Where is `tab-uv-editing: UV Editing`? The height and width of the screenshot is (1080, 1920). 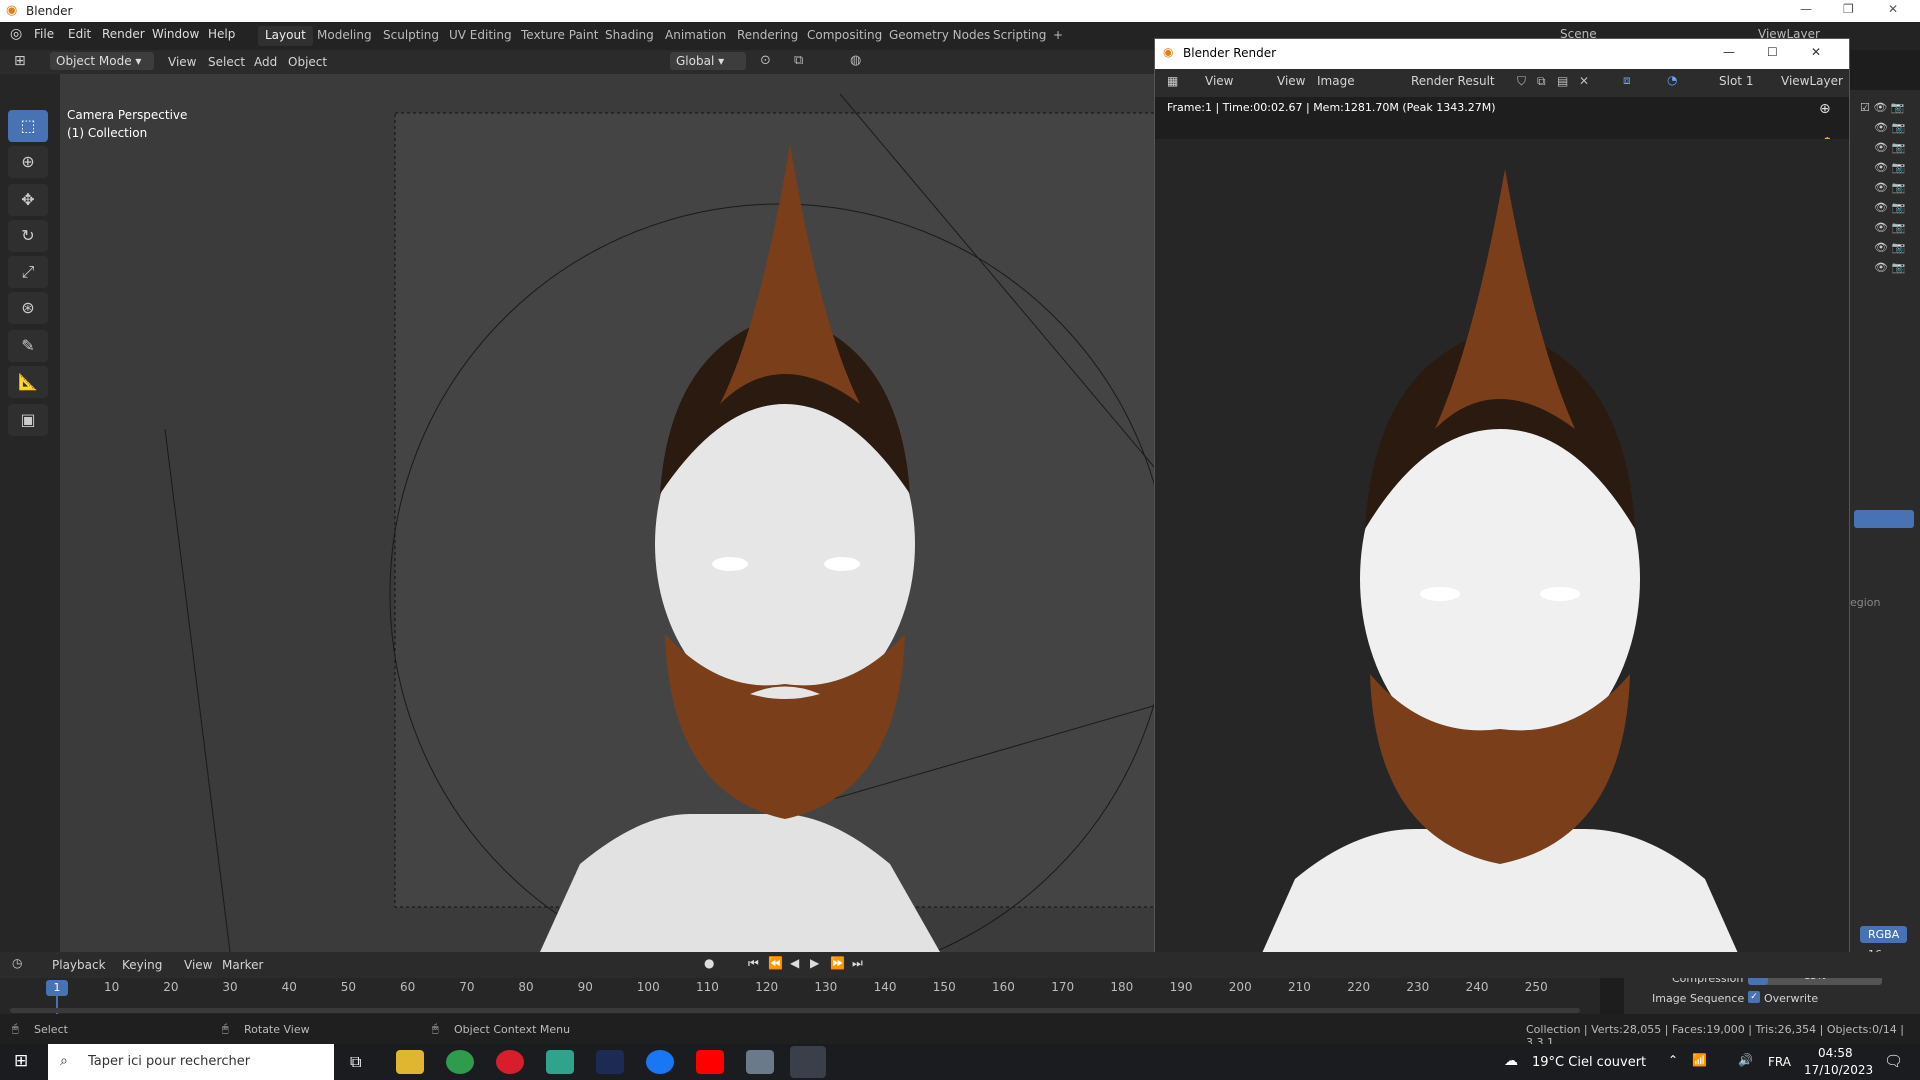 tab-uv-editing: UV Editing is located at coordinates (480, 36).